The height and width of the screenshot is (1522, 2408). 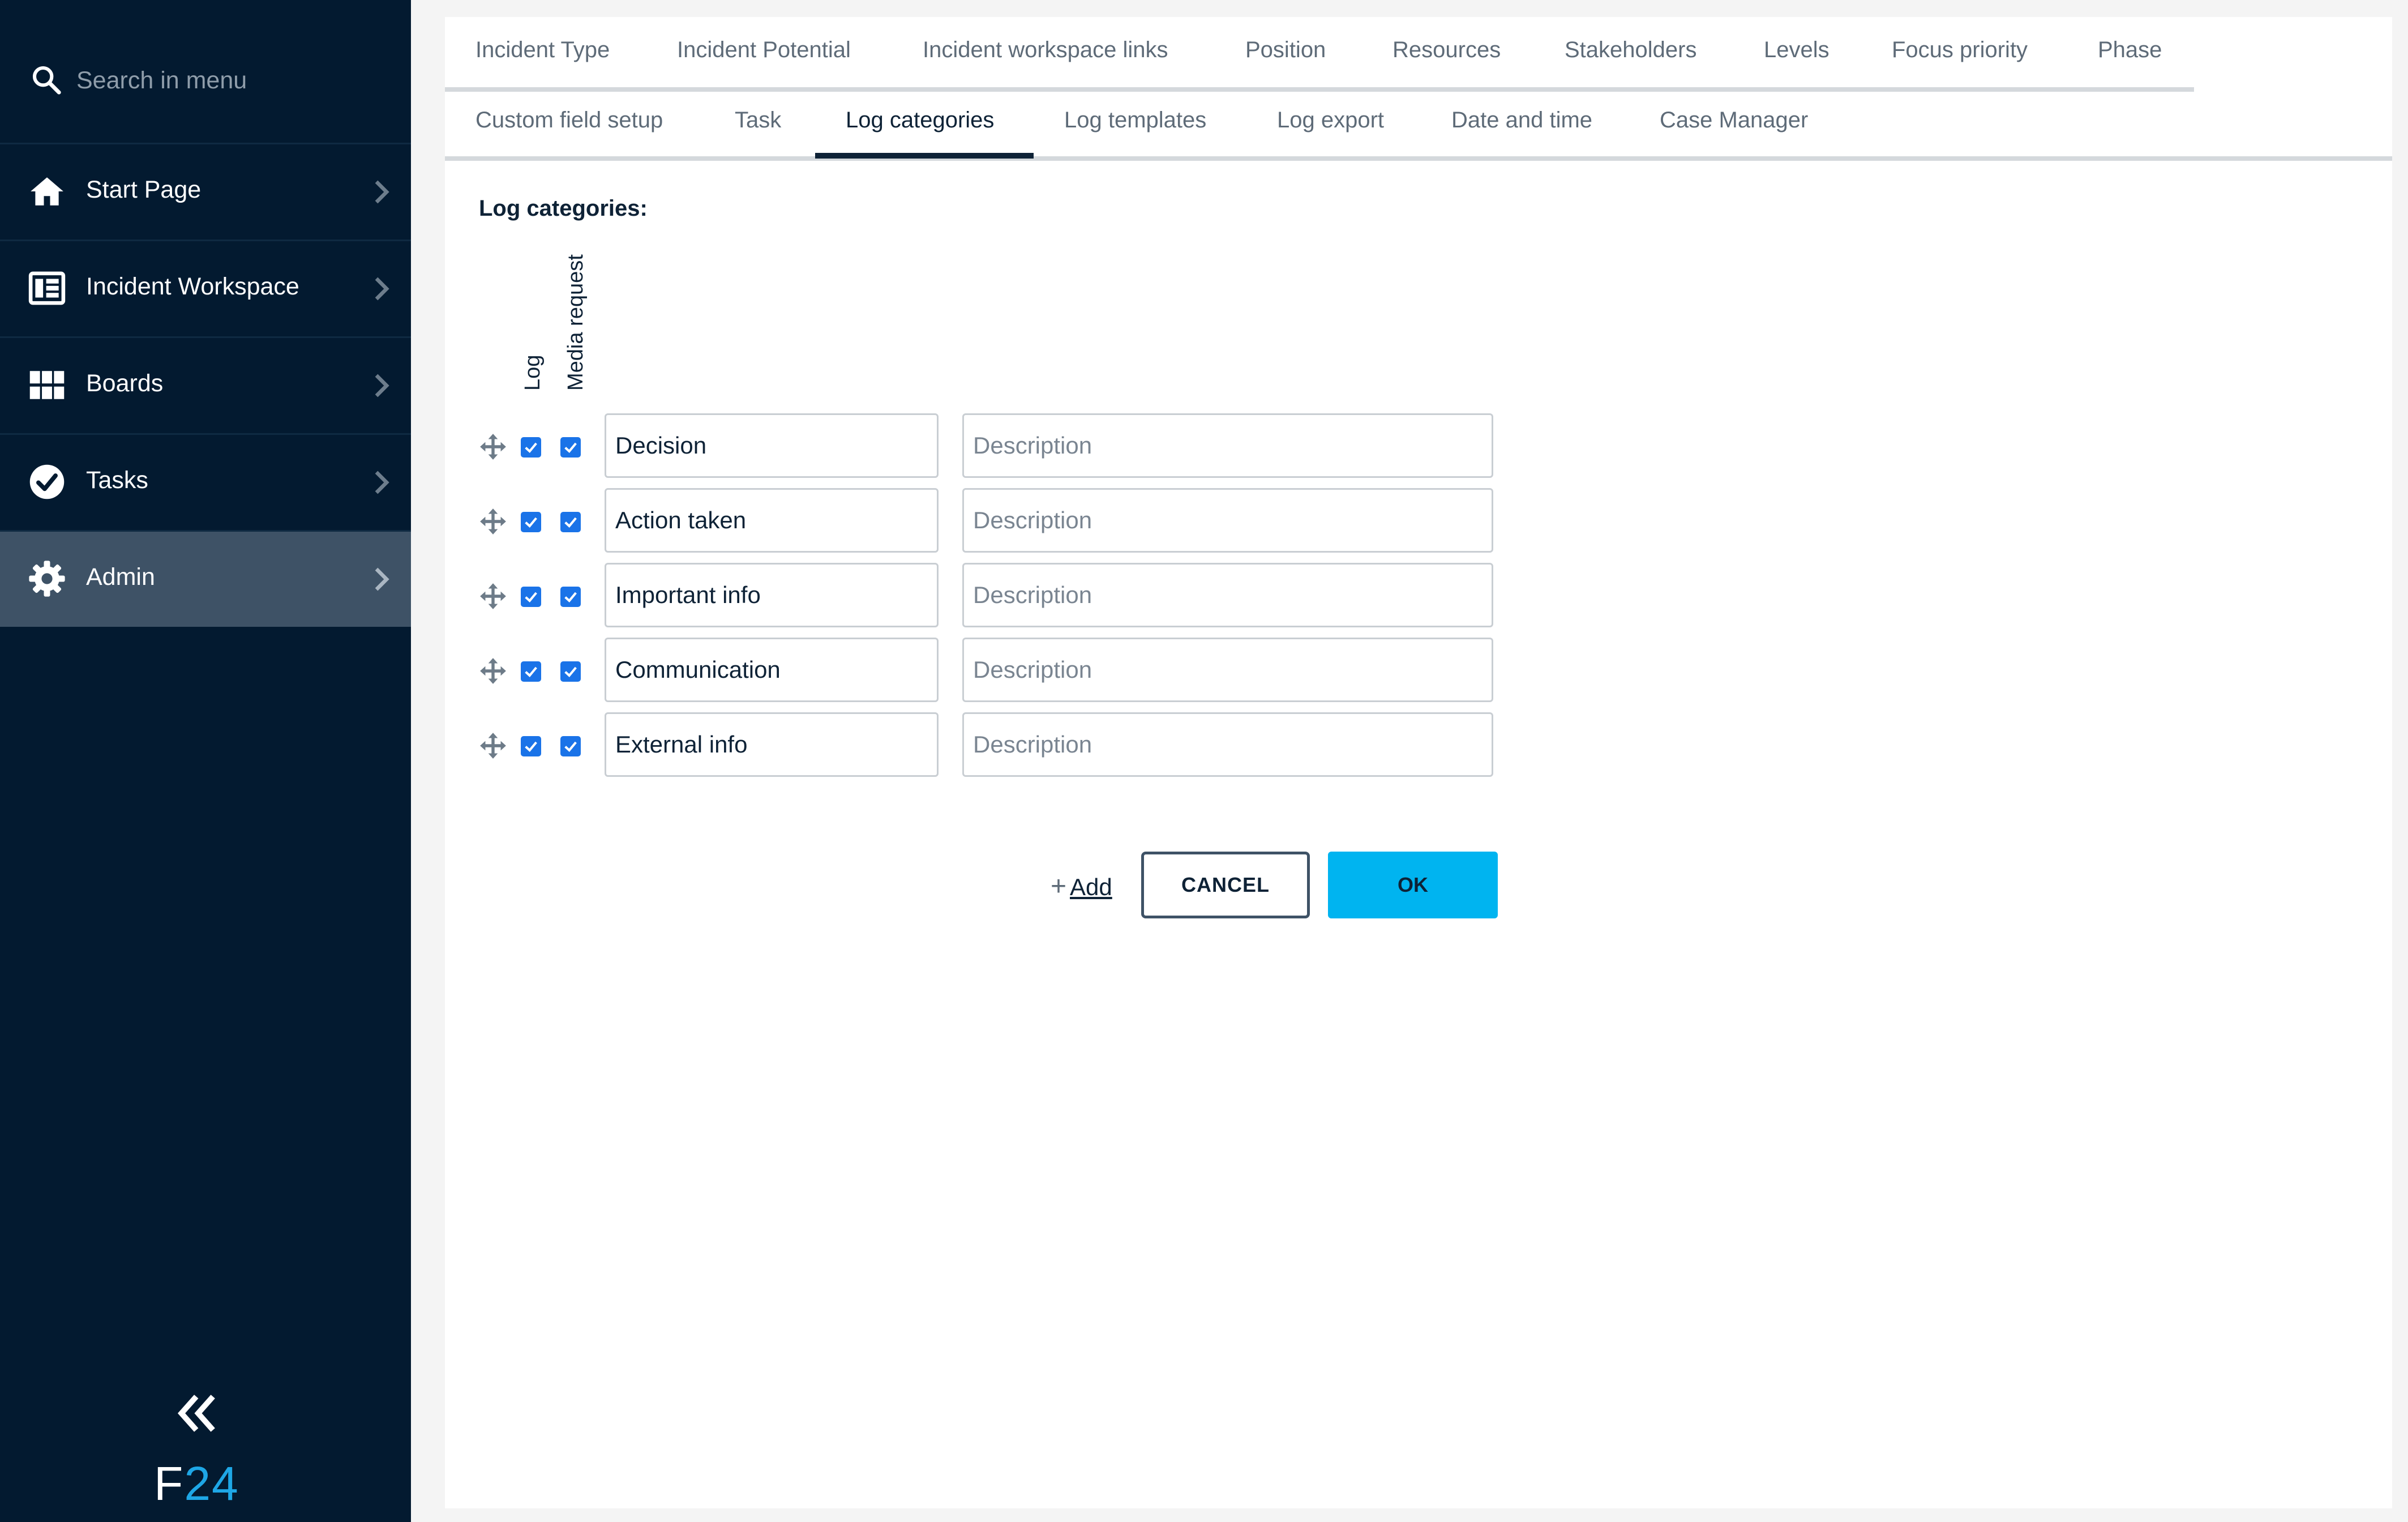 I want to click on tab-incident-type: Incident Type, so click(x=542, y=50).